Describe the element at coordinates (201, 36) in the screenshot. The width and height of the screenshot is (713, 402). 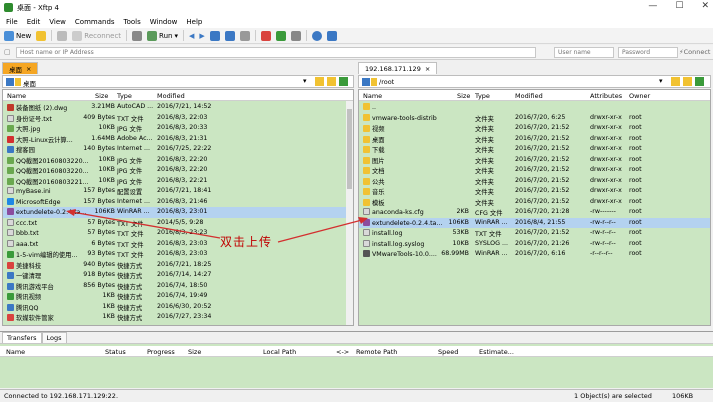
I see `forward-icon: ▶` at that location.